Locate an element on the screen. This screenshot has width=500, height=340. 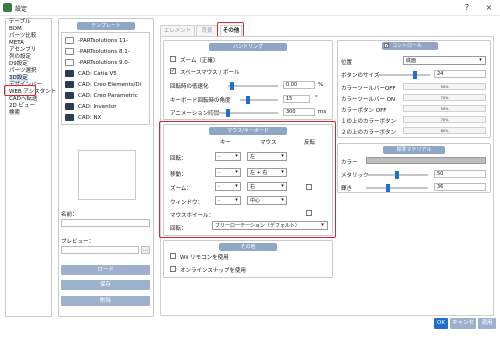
rotate-label: 回転： is located at coordinates (178, 159).